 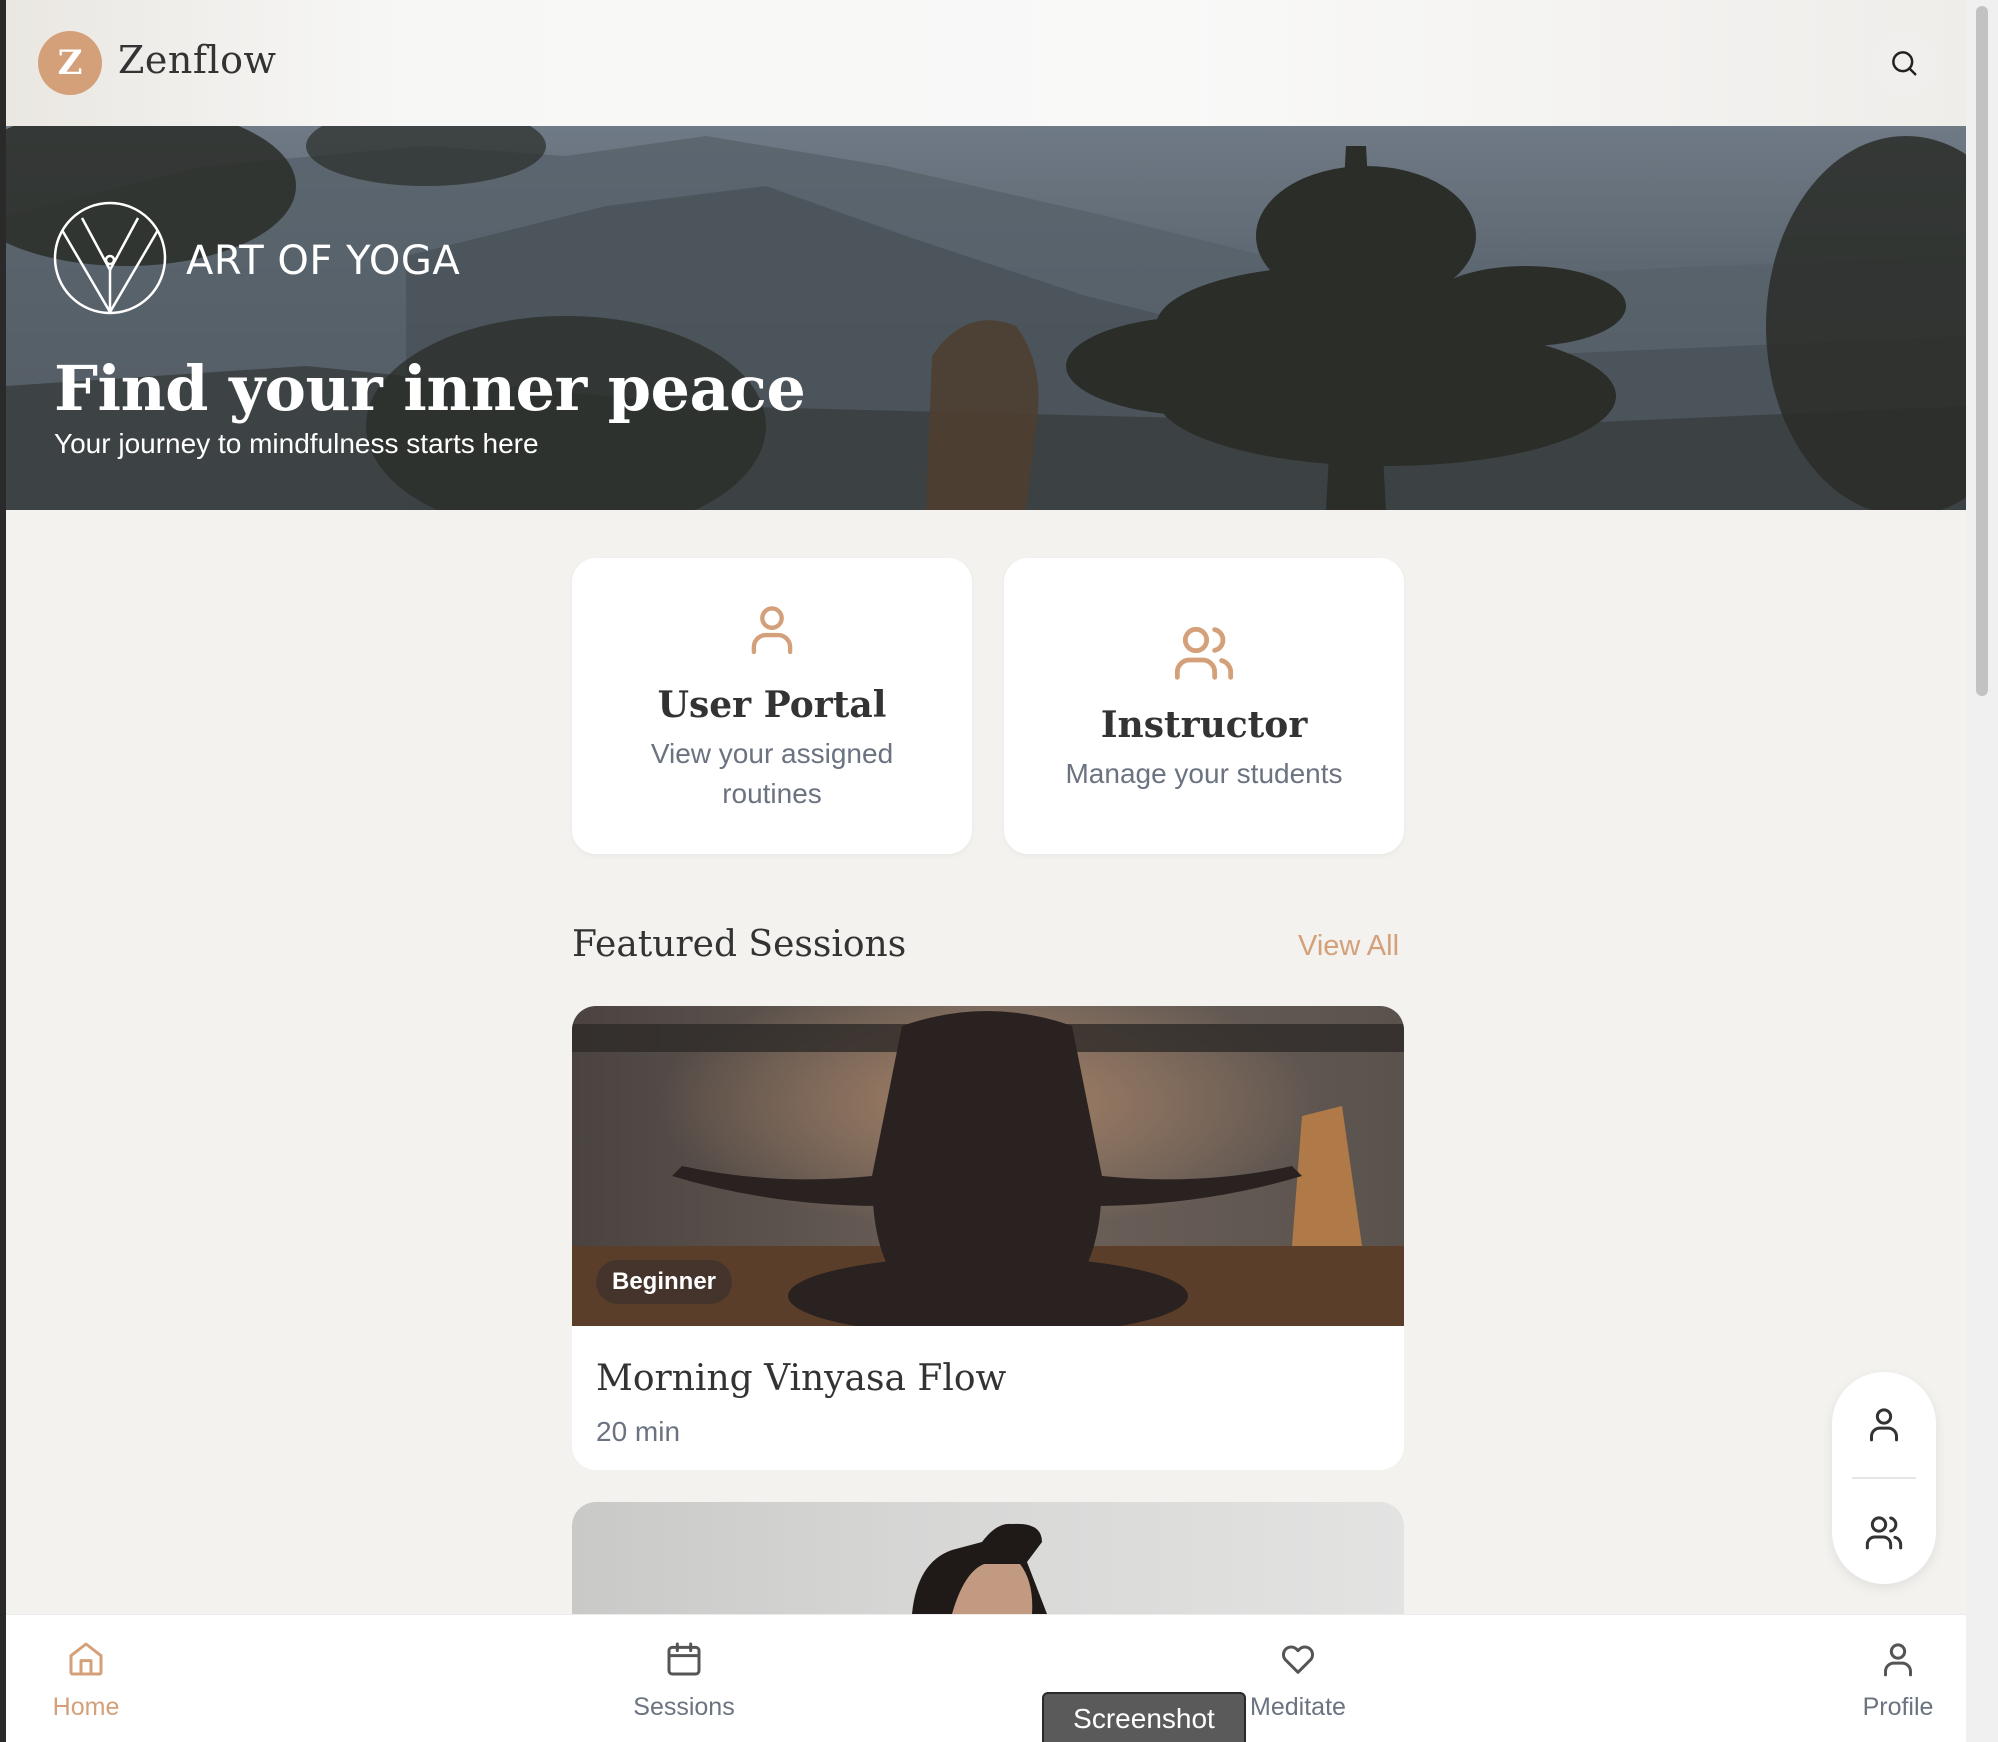 I want to click on portal-description: View your assigned routines, so click(x=772, y=773).